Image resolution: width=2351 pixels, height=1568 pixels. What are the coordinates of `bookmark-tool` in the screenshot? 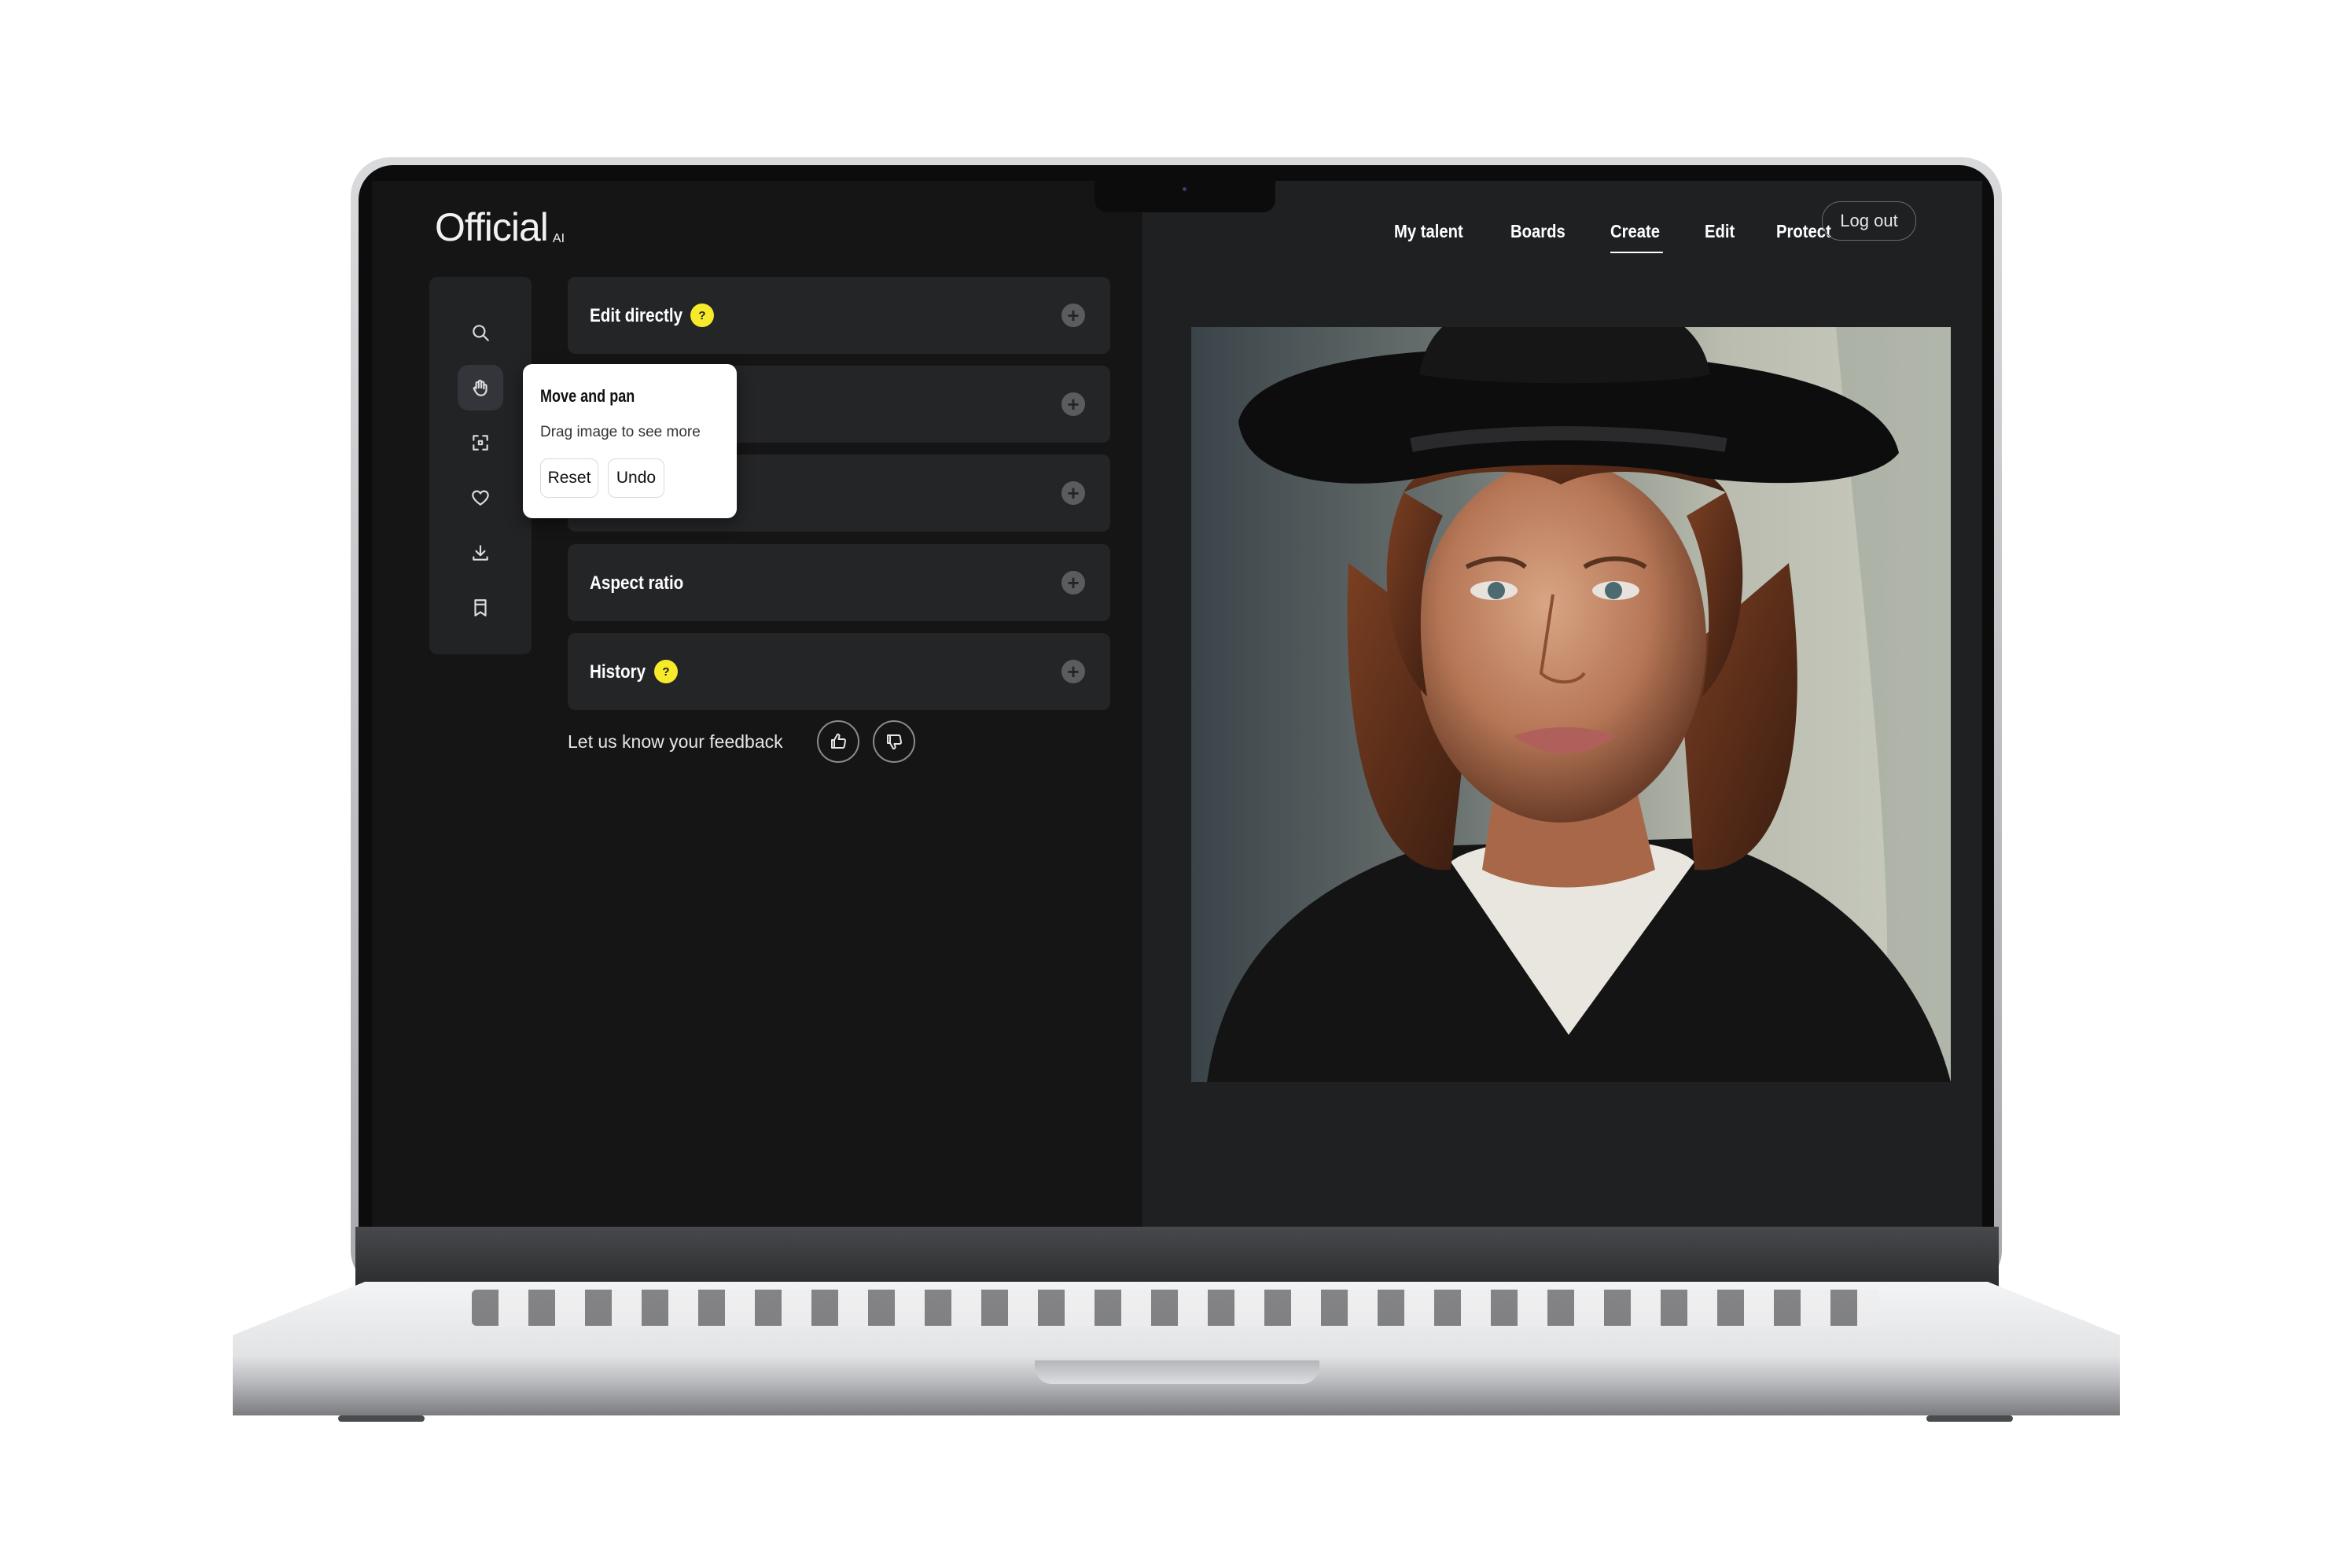 It's located at (480, 608).